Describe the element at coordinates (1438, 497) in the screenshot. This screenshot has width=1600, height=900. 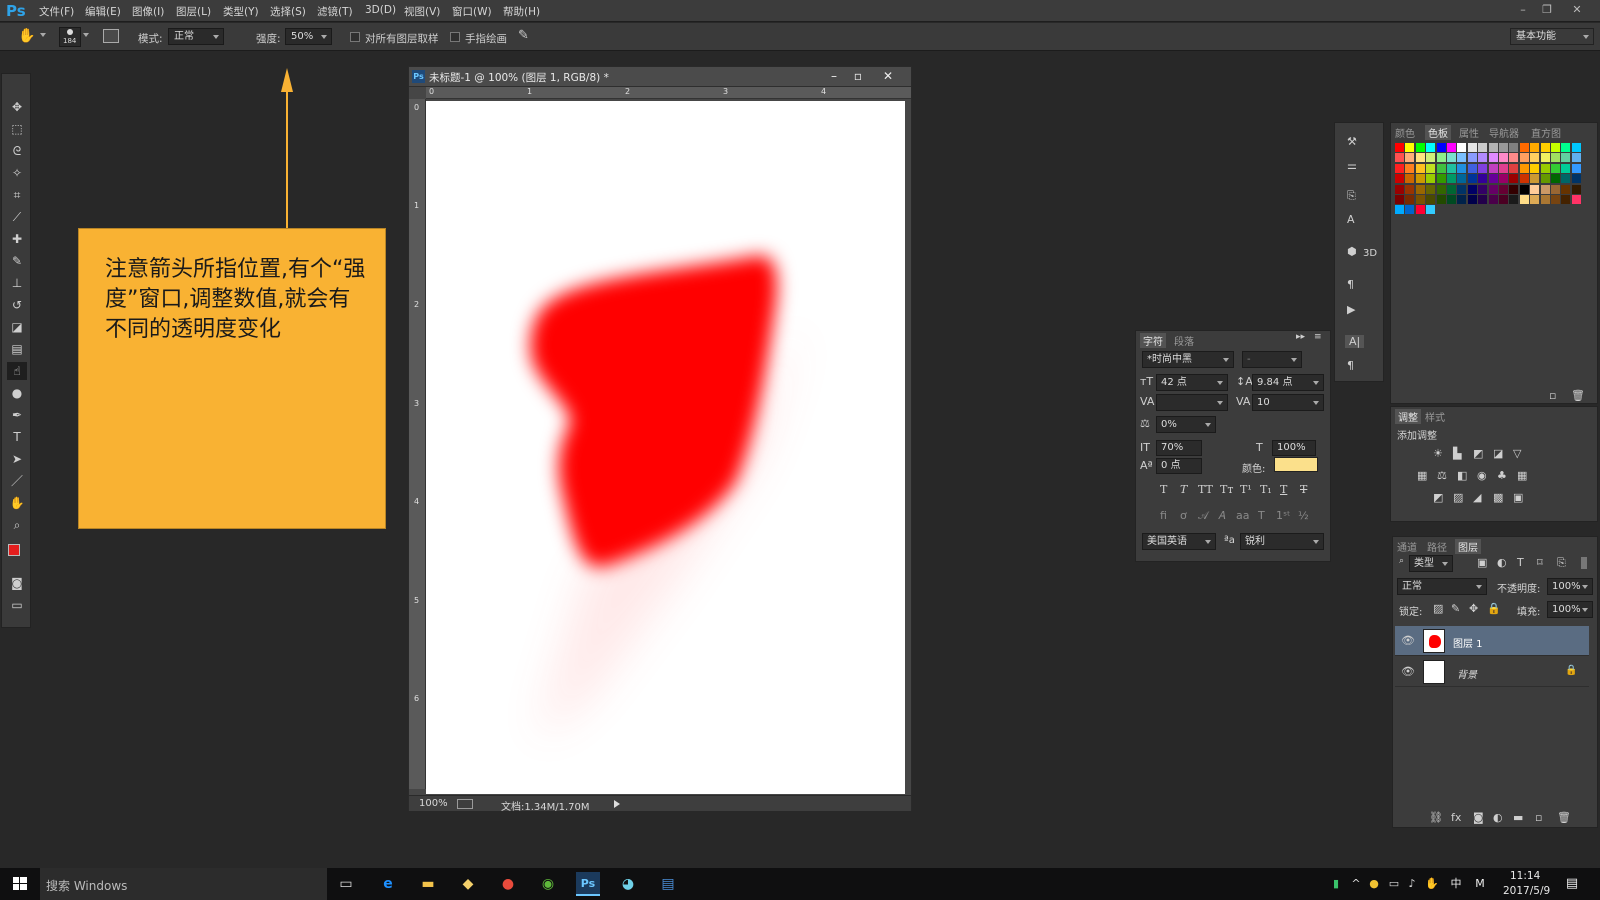
I see `invert-icon: ◩` at that location.